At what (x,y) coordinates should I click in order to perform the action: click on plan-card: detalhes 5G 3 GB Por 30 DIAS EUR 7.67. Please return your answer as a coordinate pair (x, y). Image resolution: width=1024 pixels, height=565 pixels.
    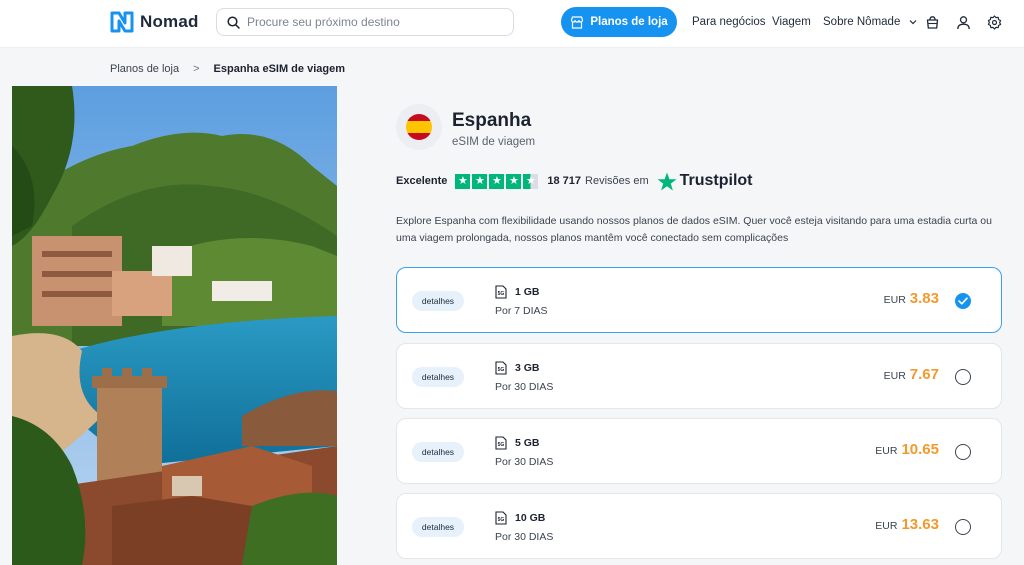
    Looking at the image, I should click on (699, 376).